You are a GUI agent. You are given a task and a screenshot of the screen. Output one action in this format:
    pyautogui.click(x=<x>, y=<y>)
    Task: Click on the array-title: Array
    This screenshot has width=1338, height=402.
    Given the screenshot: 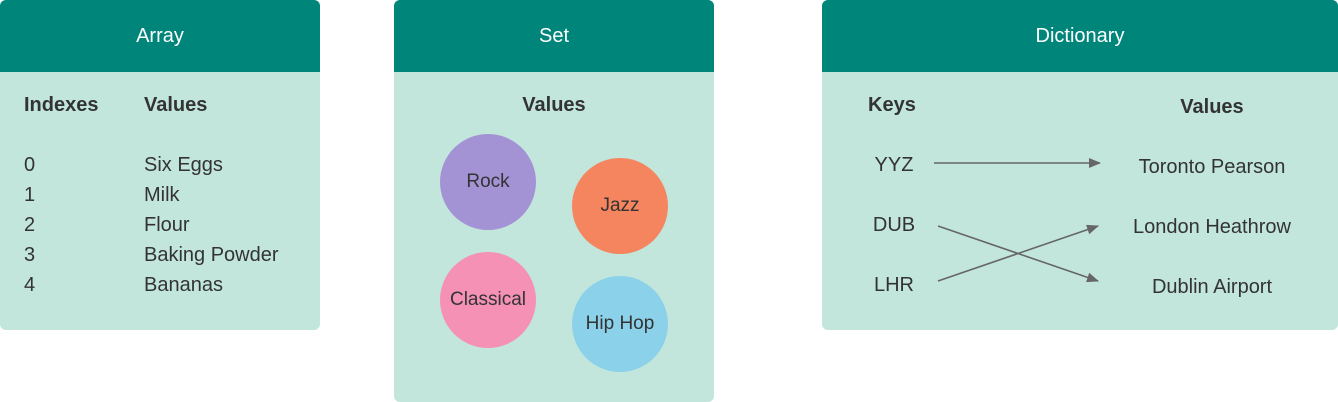 What is the action you would take?
    pyautogui.click(x=160, y=36)
    